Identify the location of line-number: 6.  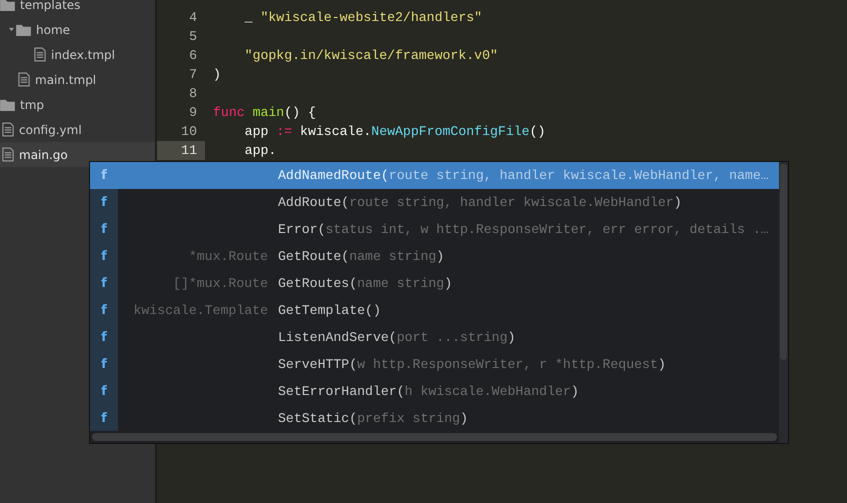
(193, 56).